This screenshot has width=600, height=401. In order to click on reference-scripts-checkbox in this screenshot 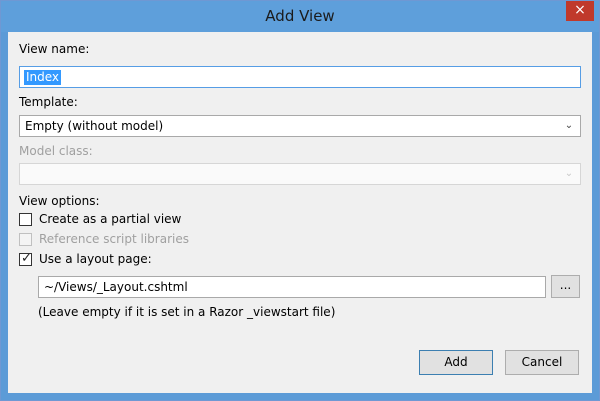, I will do `click(25, 239)`.